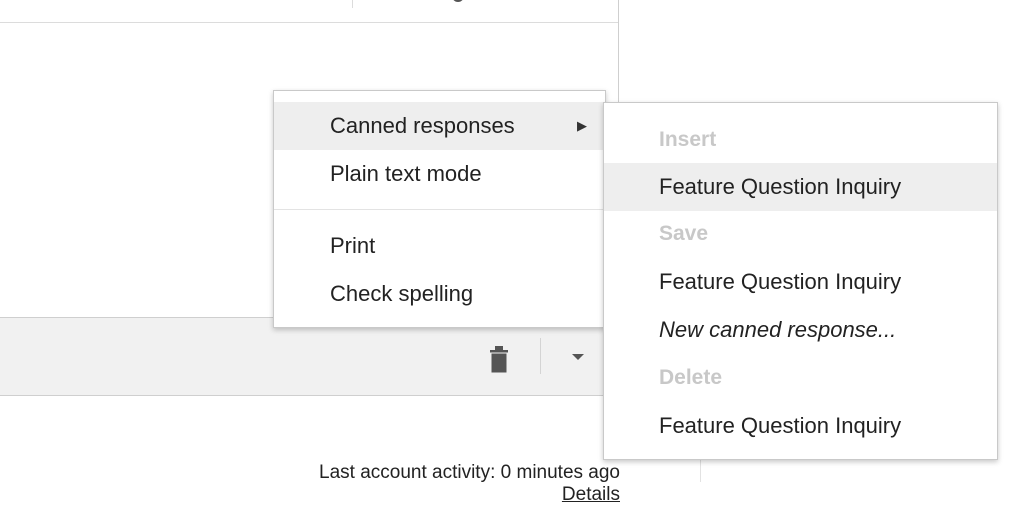  What do you see at coordinates (352, 4) in the screenshot?
I see `compose-top-vertical-divider` at bounding box center [352, 4].